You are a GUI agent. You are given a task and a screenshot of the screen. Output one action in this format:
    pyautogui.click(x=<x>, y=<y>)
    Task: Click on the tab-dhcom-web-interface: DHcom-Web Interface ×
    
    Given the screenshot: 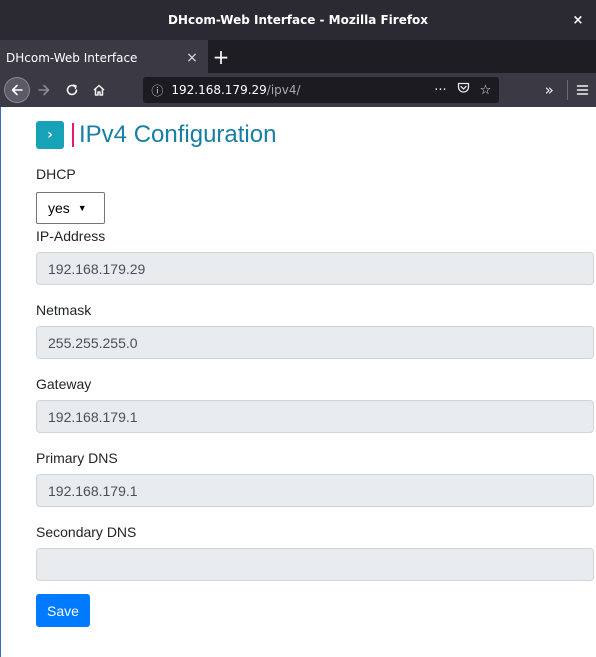 What is the action you would take?
    pyautogui.click(x=104, y=56)
    